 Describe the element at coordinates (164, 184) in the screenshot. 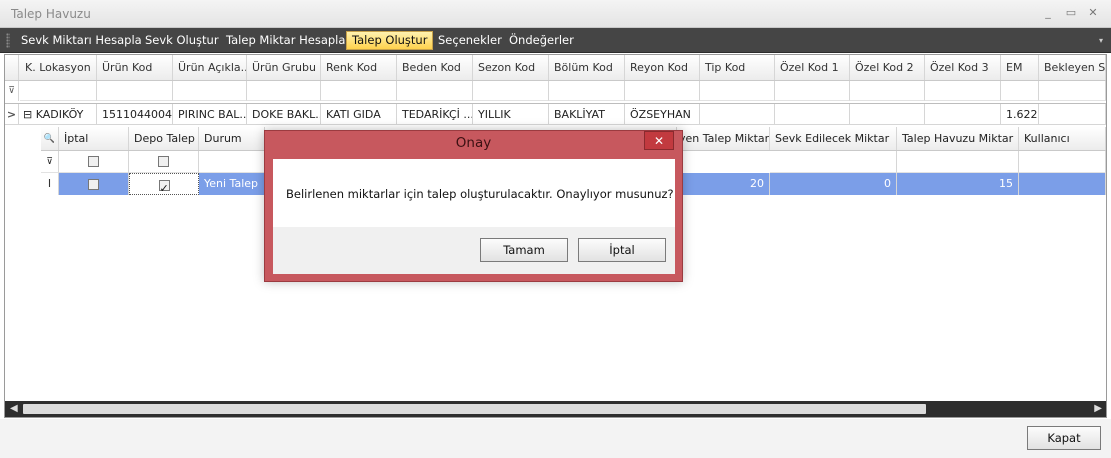

I see `depo-talep-checkbox` at that location.